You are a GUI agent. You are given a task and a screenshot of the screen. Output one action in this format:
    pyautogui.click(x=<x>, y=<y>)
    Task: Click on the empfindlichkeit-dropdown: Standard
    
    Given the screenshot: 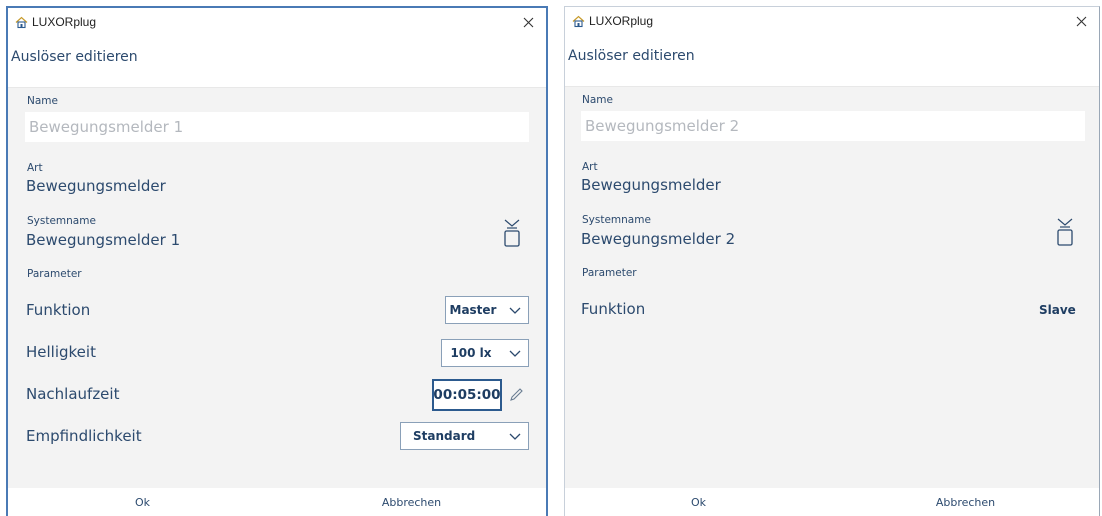 What is the action you would take?
    pyautogui.click(x=464, y=436)
    